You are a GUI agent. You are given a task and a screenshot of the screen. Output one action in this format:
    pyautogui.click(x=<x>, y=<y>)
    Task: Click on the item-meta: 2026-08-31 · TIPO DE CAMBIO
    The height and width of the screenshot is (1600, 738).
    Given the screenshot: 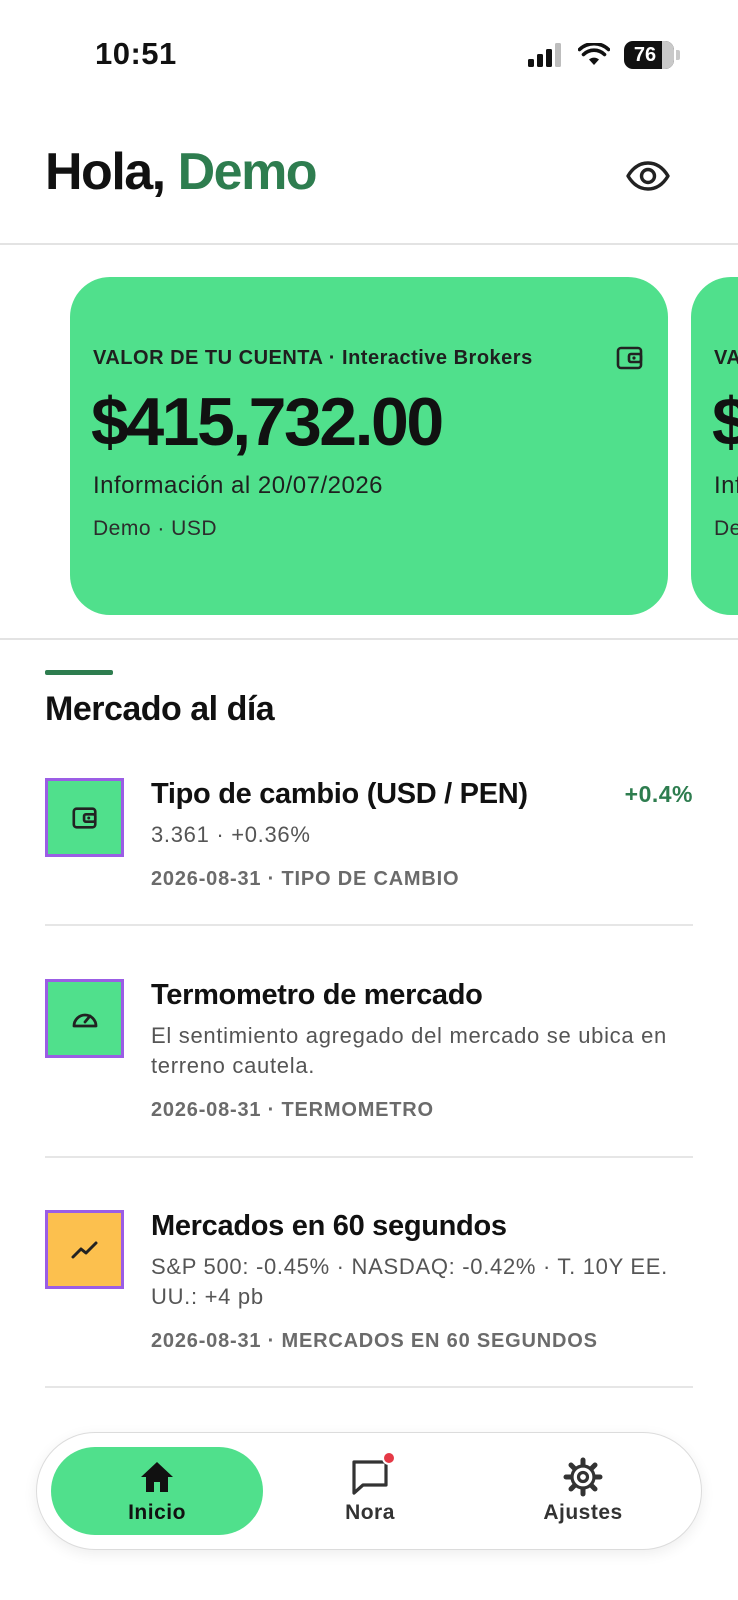 What is the action you would take?
    pyautogui.click(x=305, y=879)
    